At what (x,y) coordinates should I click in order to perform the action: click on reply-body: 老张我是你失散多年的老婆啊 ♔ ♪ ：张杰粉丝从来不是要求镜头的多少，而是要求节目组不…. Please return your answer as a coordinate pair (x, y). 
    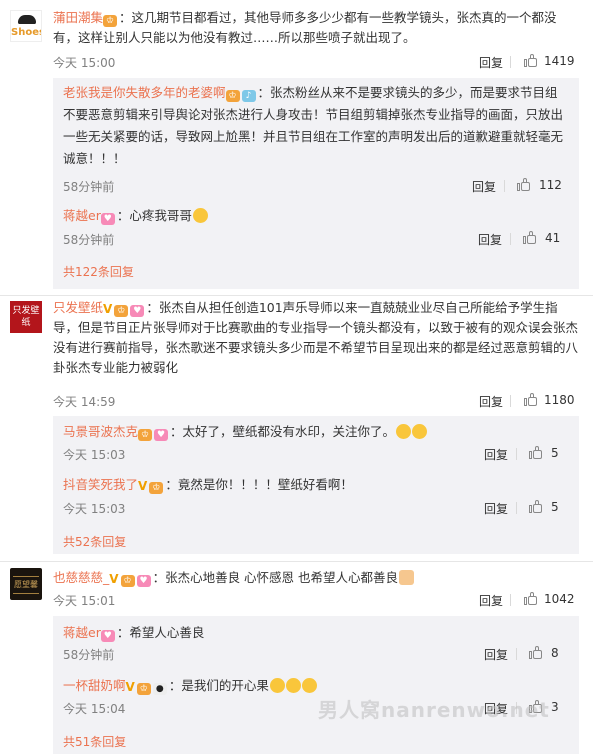
    Looking at the image, I should click on (316, 126).